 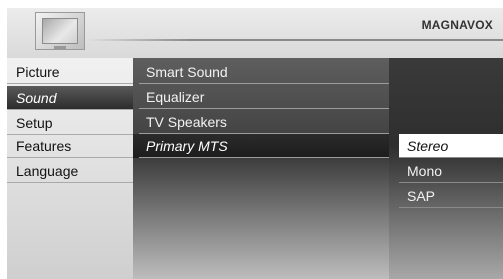 What do you see at coordinates (261, 122) in the screenshot?
I see `sound-item-tv-speakers: TV Speakers` at bounding box center [261, 122].